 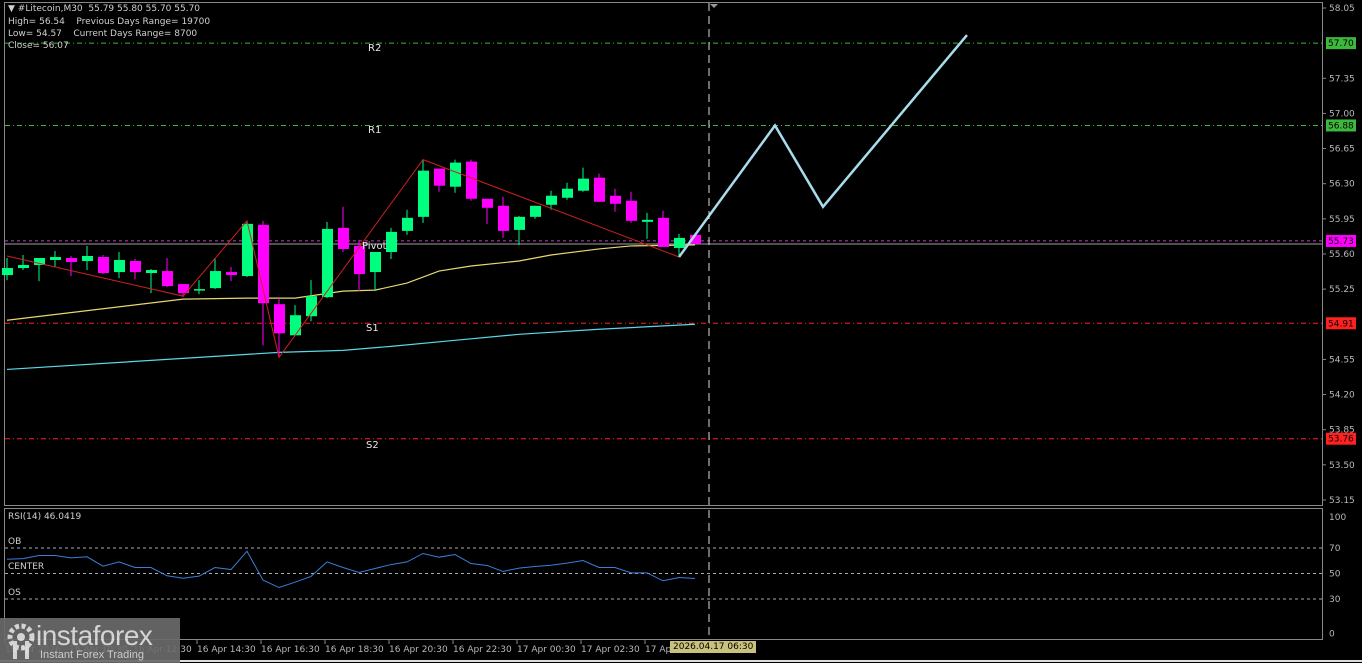 I want to click on y-tick-label: 55.95, so click(x=1342, y=220).